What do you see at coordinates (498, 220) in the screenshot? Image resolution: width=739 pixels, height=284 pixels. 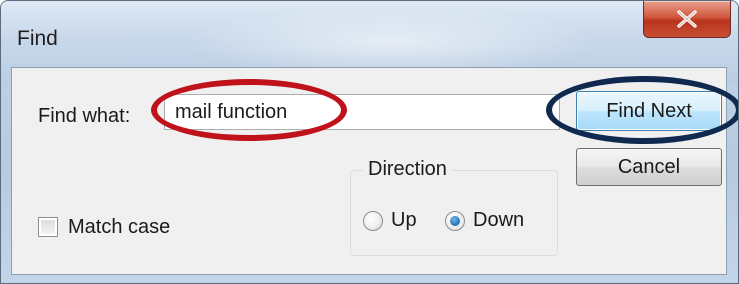 I see `direction-down-label: Down` at bounding box center [498, 220].